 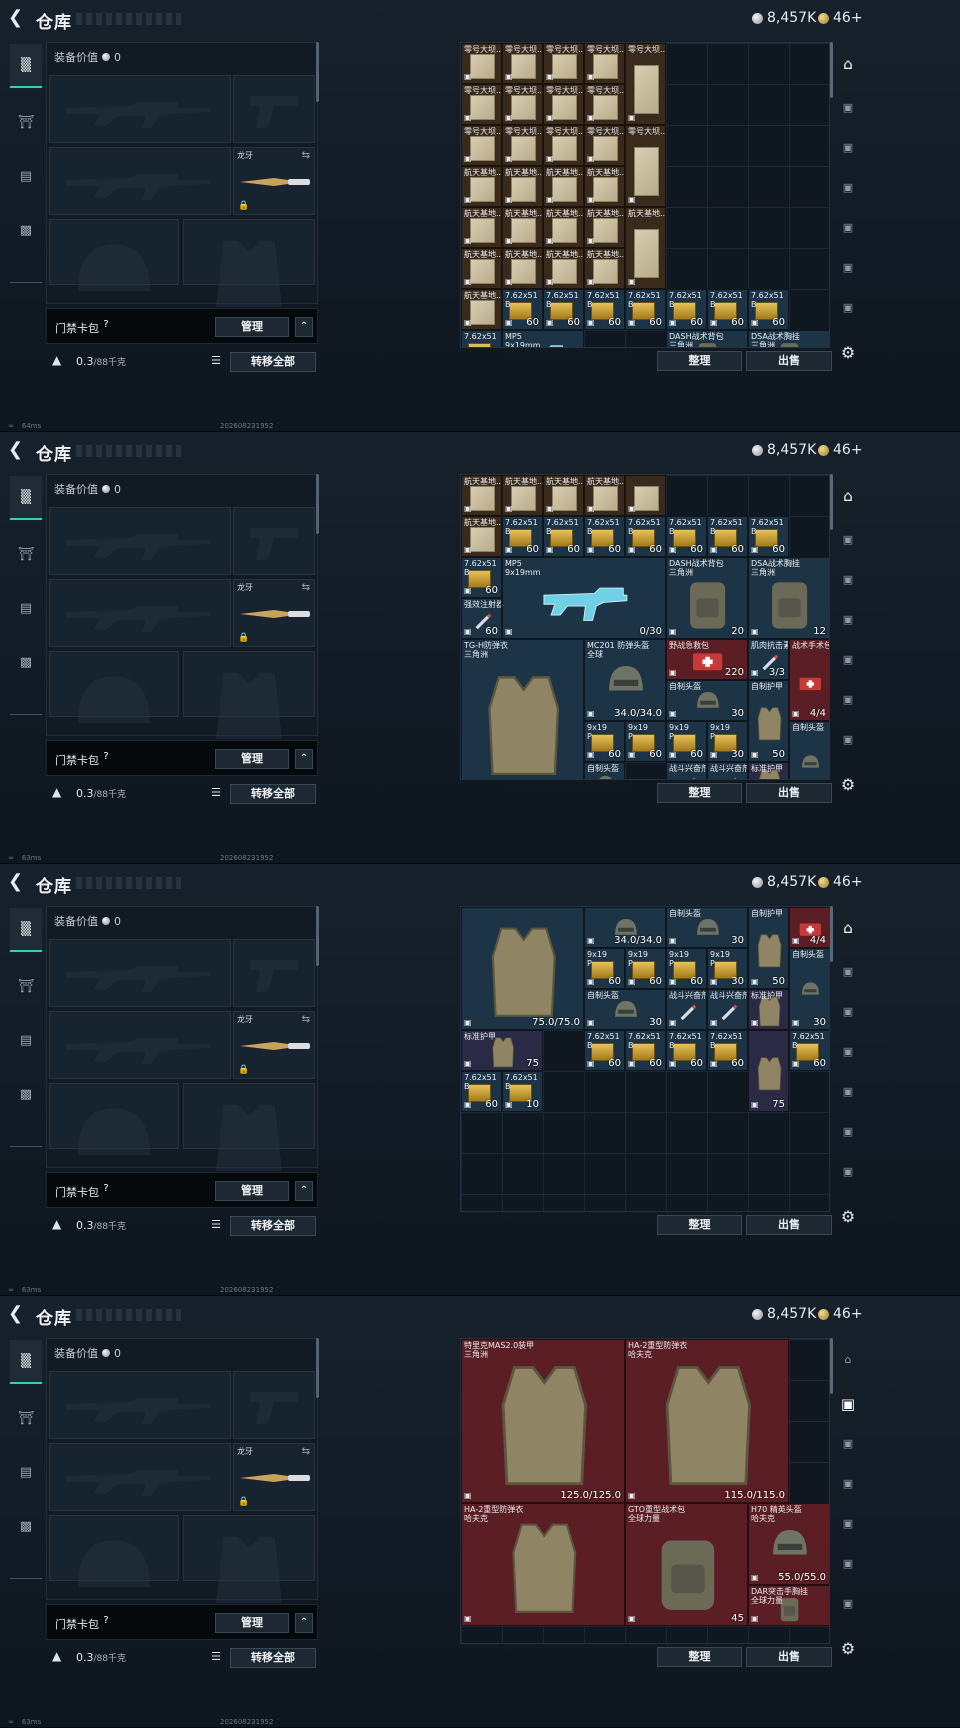 What do you see at coordinates (252, 1623) in the screenshot?
I see `manage-button: 管理` at bounding box center [252, 1623].